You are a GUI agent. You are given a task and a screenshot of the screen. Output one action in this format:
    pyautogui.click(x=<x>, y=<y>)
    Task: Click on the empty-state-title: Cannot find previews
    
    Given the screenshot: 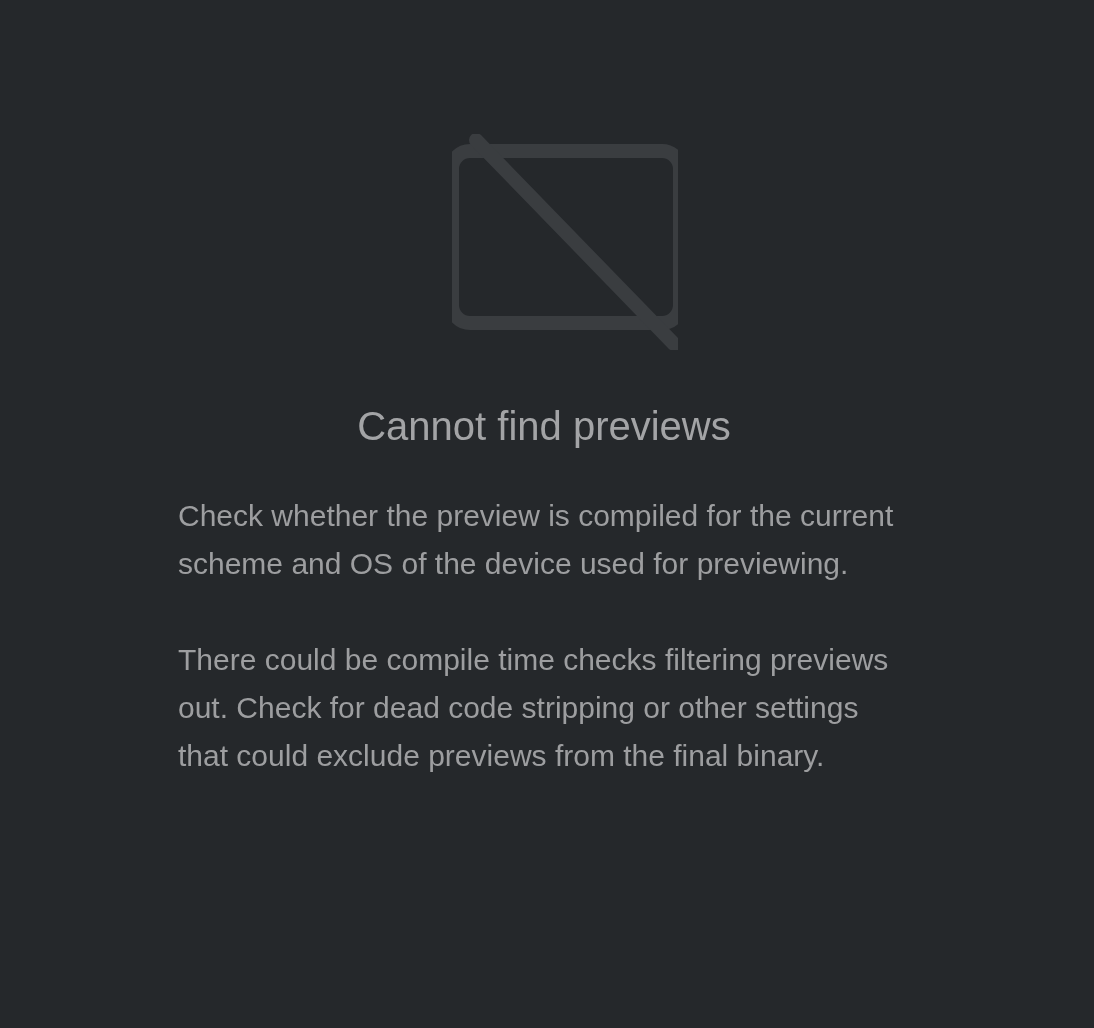 What is the action you would take?
    pyautogui.click(x=544, y=426)
    